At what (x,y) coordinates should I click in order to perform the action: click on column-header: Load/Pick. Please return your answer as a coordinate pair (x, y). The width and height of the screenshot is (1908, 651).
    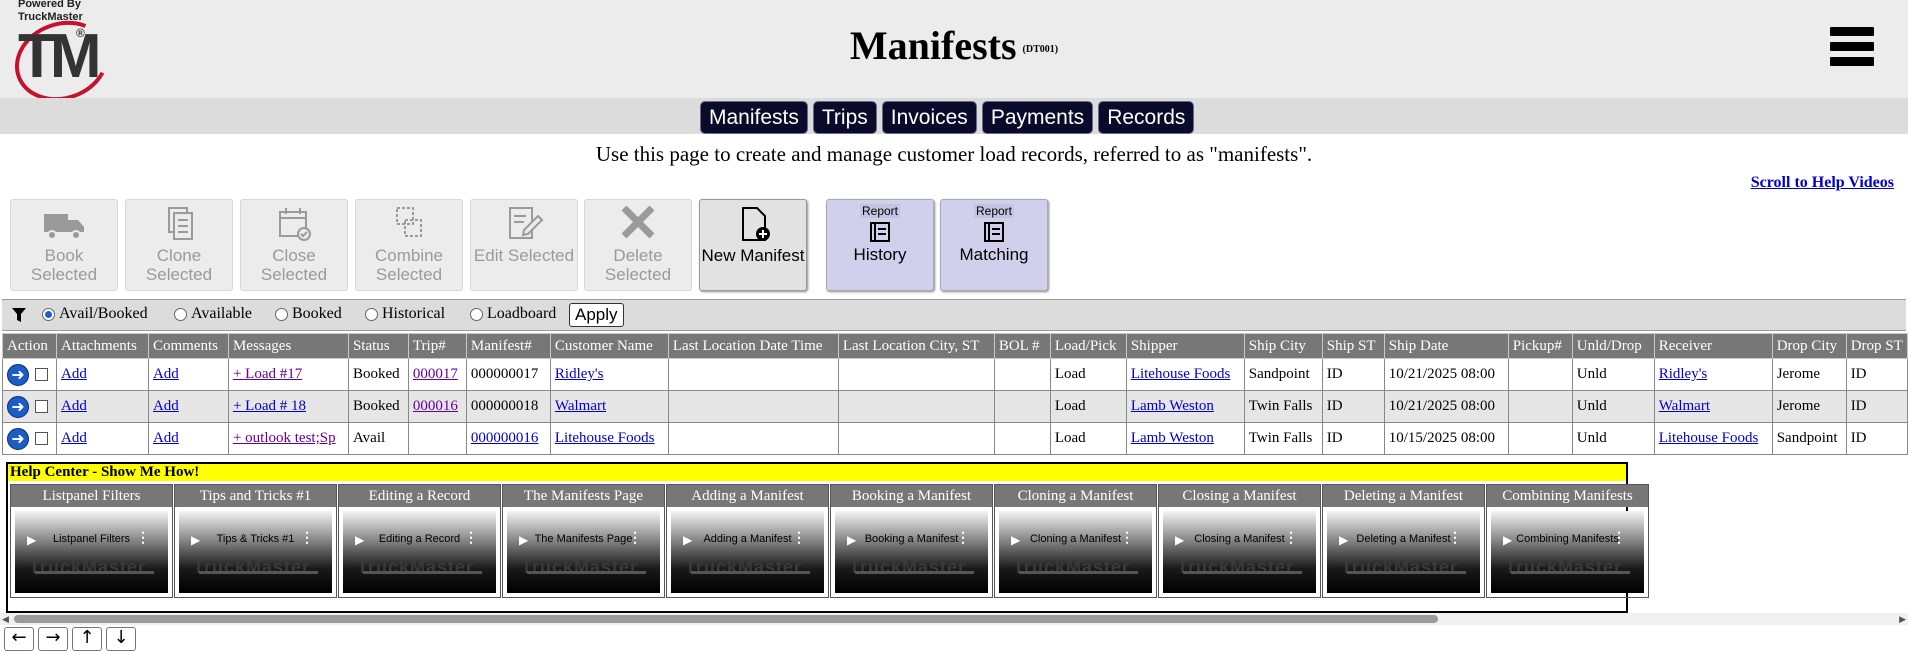
    Looking at the image, I should click on (1088, 346).